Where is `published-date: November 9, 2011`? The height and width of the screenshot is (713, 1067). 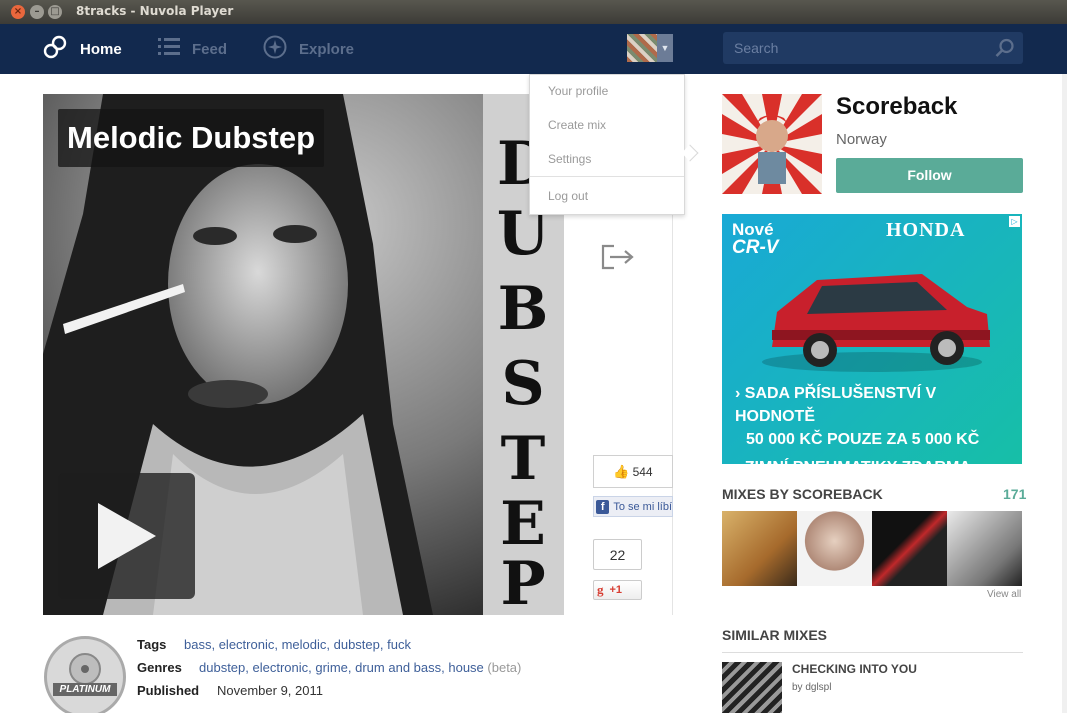 published-date: November 9, 2011 is located at coordinates (270, 690).